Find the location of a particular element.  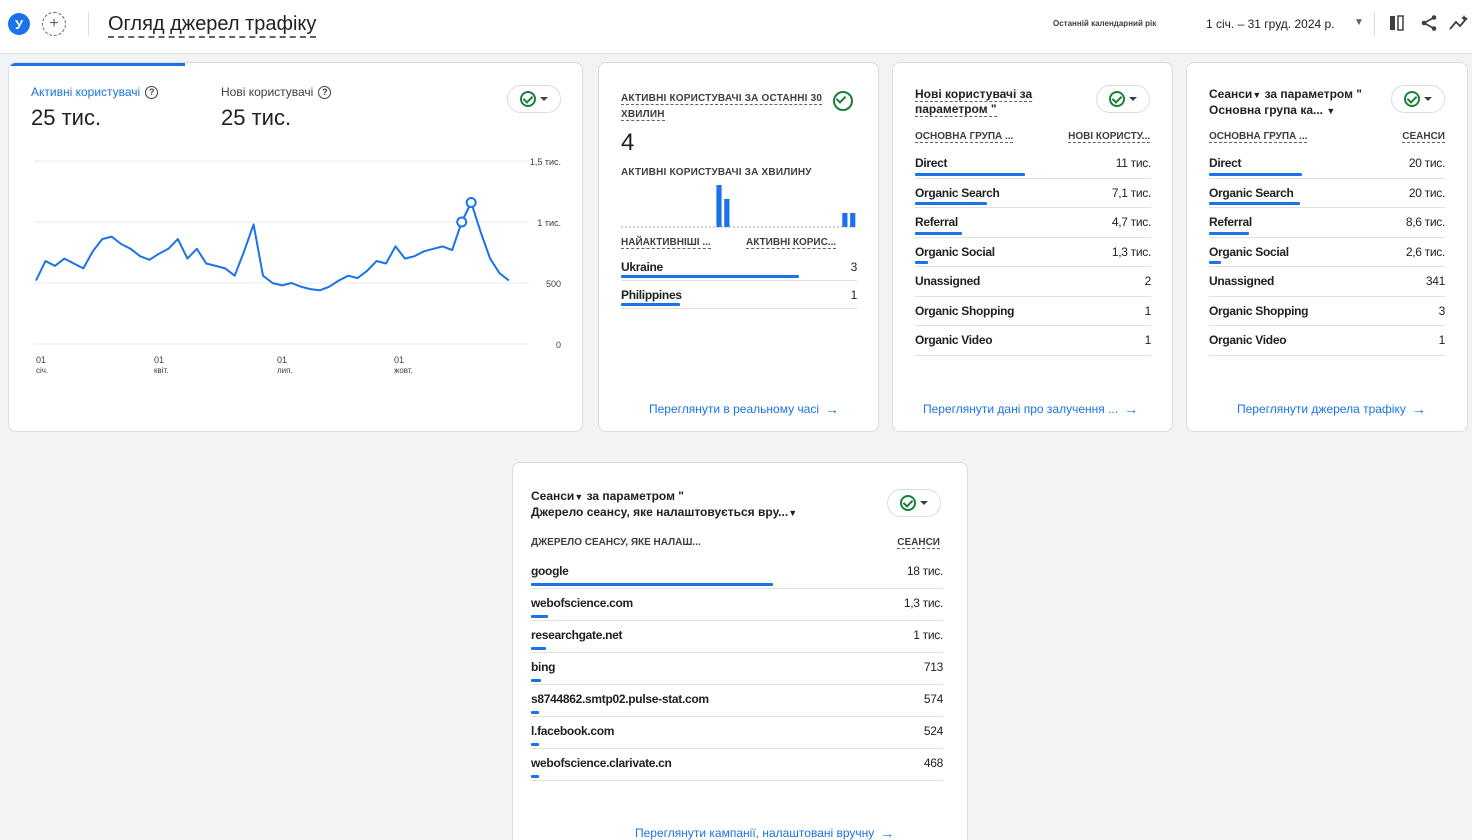

table-row: webofscience.com 1,3 тис. is located at coordinates (737, 605).